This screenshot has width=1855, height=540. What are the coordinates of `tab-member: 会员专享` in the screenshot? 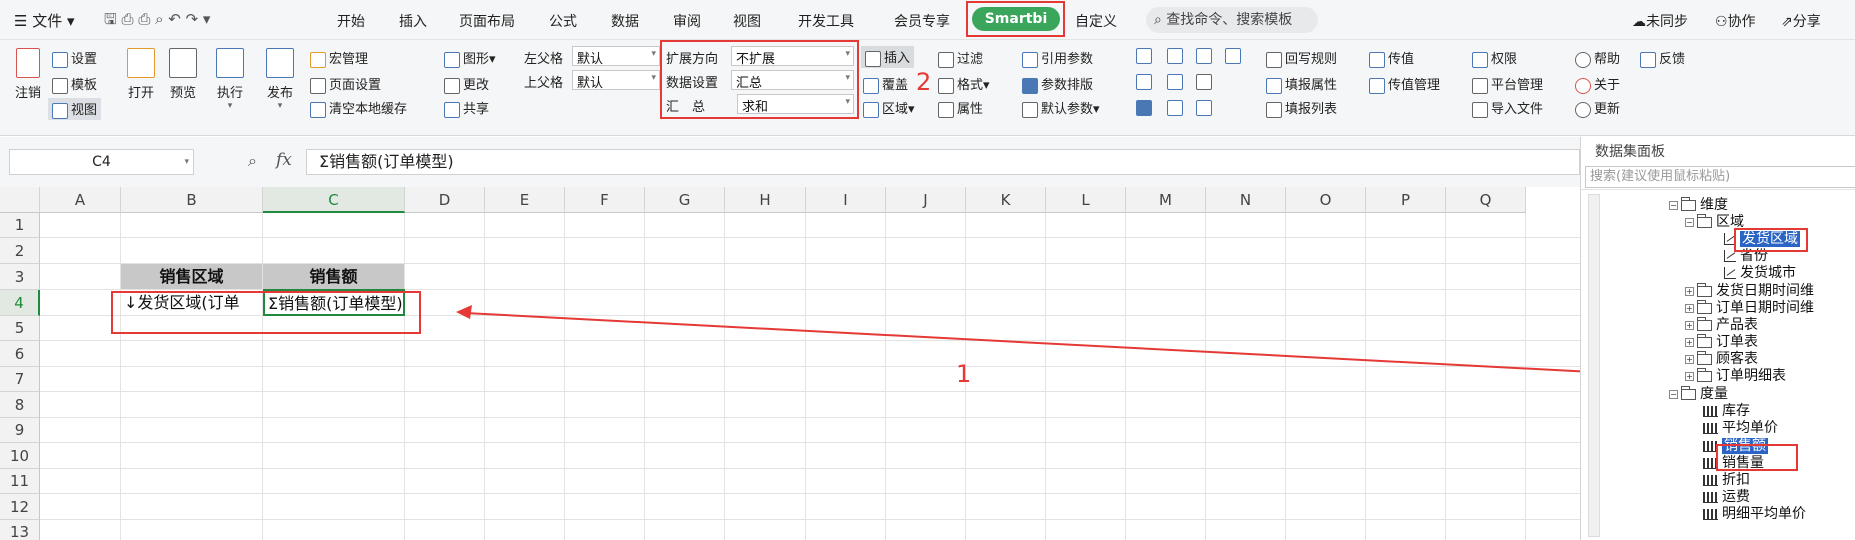 It's located at (922, 21).